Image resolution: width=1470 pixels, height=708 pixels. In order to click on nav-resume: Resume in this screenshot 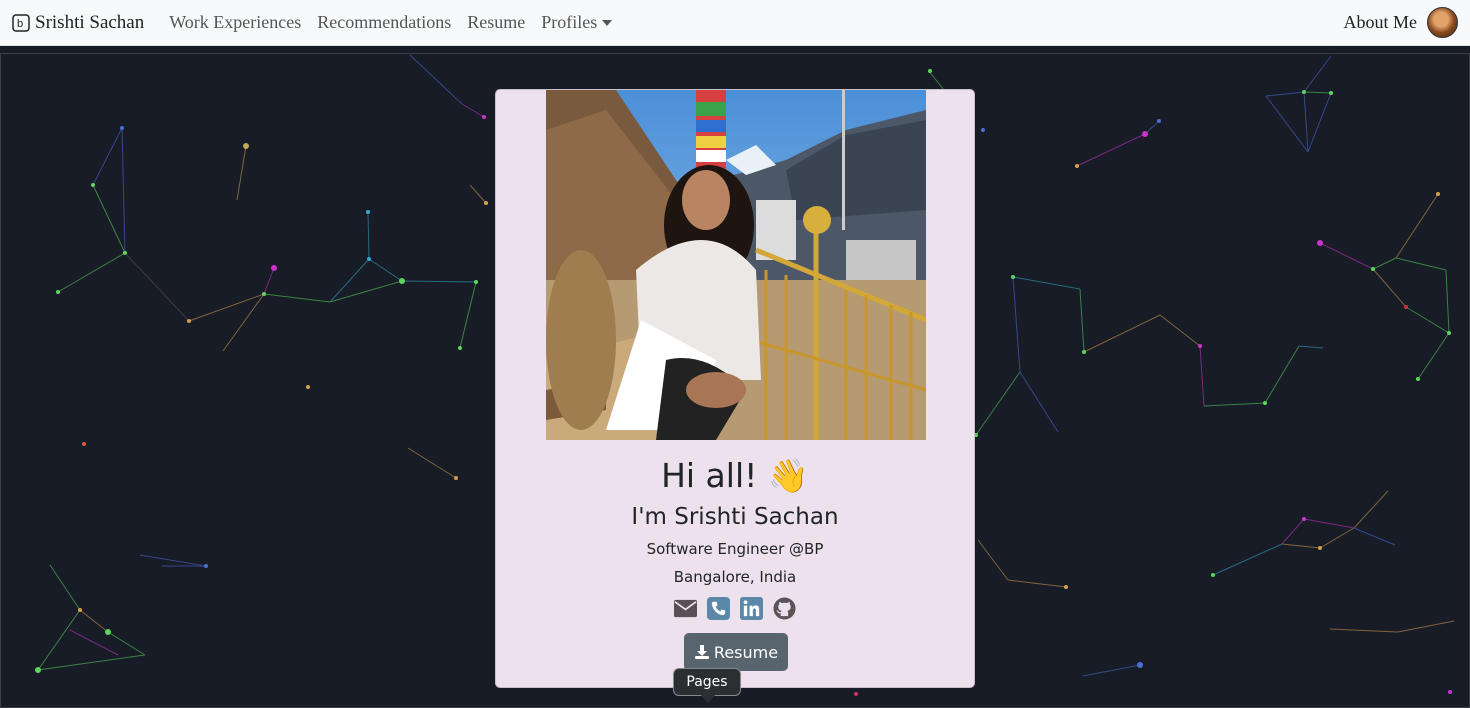, I will do `click(496, 22)`.